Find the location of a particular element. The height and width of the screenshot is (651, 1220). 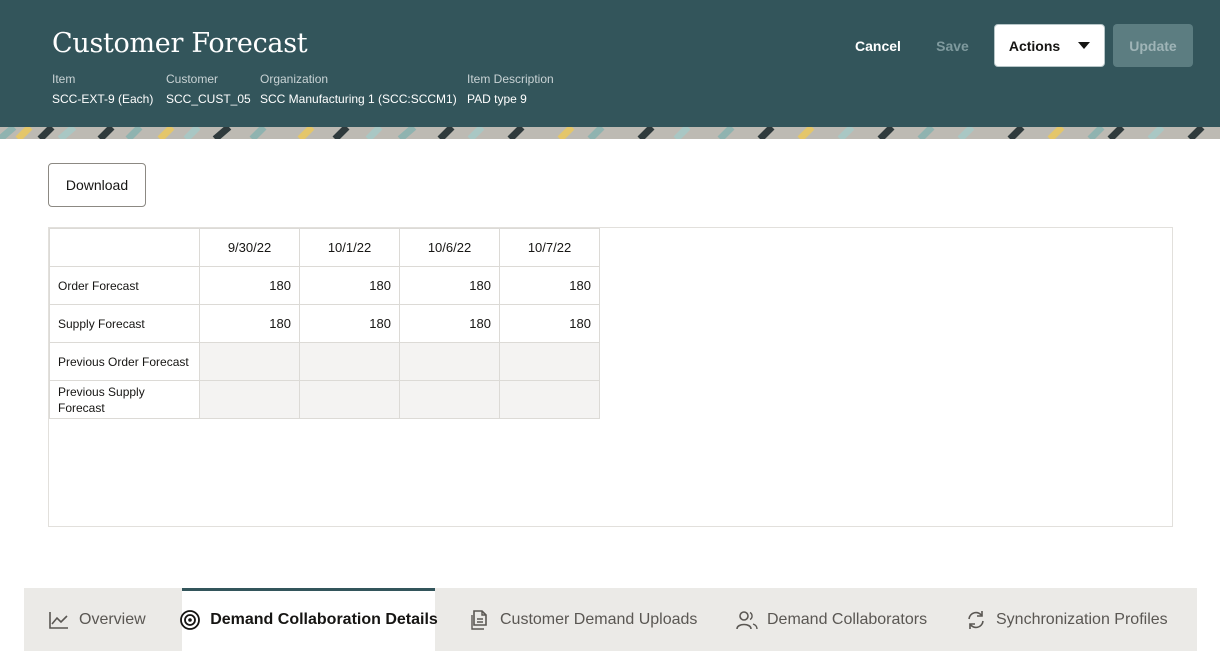

customer-field: Customer SCC_CUST_05 is located at coordinates (208, 89).